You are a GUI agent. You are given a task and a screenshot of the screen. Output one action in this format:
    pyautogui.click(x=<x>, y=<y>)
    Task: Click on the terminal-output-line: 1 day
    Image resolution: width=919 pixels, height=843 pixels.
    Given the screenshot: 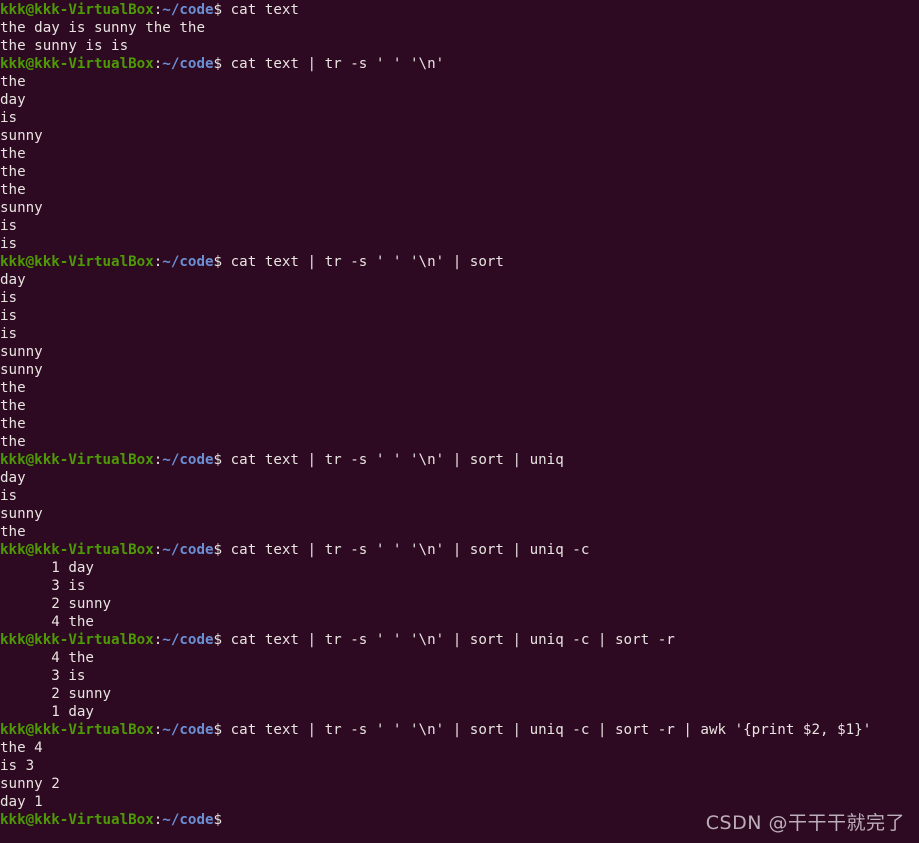 What is the action you would take?
    pyautogui.click(x=459, y=568)
    